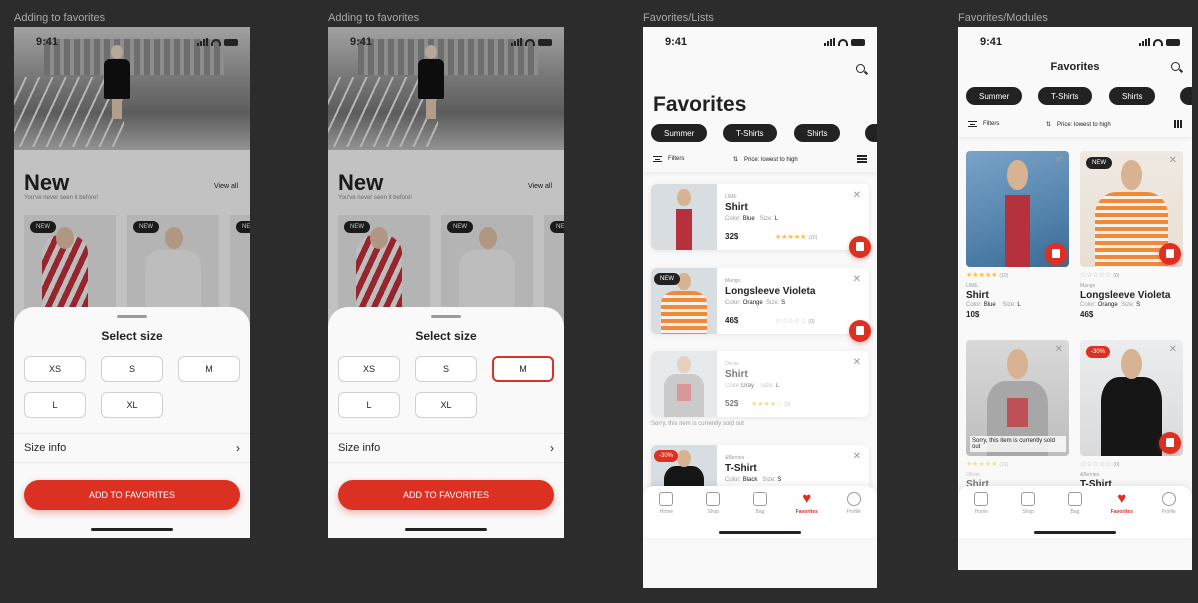  What do you see at coordinates (1122, 498) in the screenshot?
I see `heart-icon: ♥` at bounding box center [1122, 498].